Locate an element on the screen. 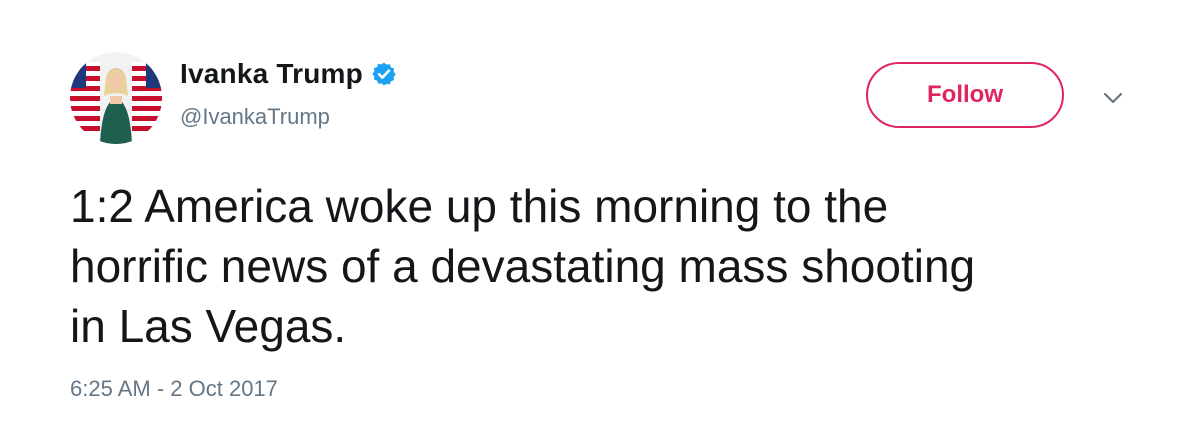  author-name-row: Ivanka Trump is located at coordinates (288, 74).